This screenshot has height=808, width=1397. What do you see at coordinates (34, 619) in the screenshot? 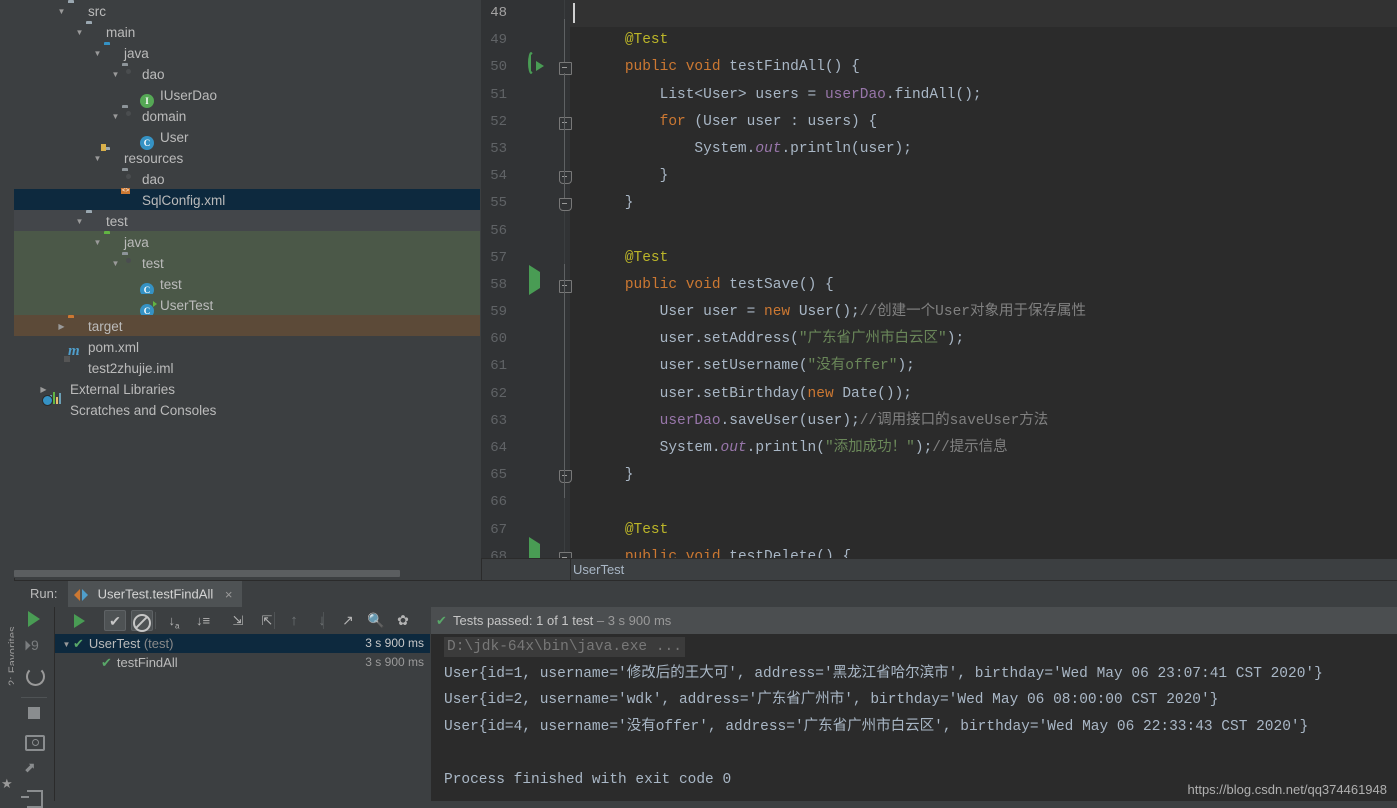
I see `rerun-icon` at bounding box center [34, 619].